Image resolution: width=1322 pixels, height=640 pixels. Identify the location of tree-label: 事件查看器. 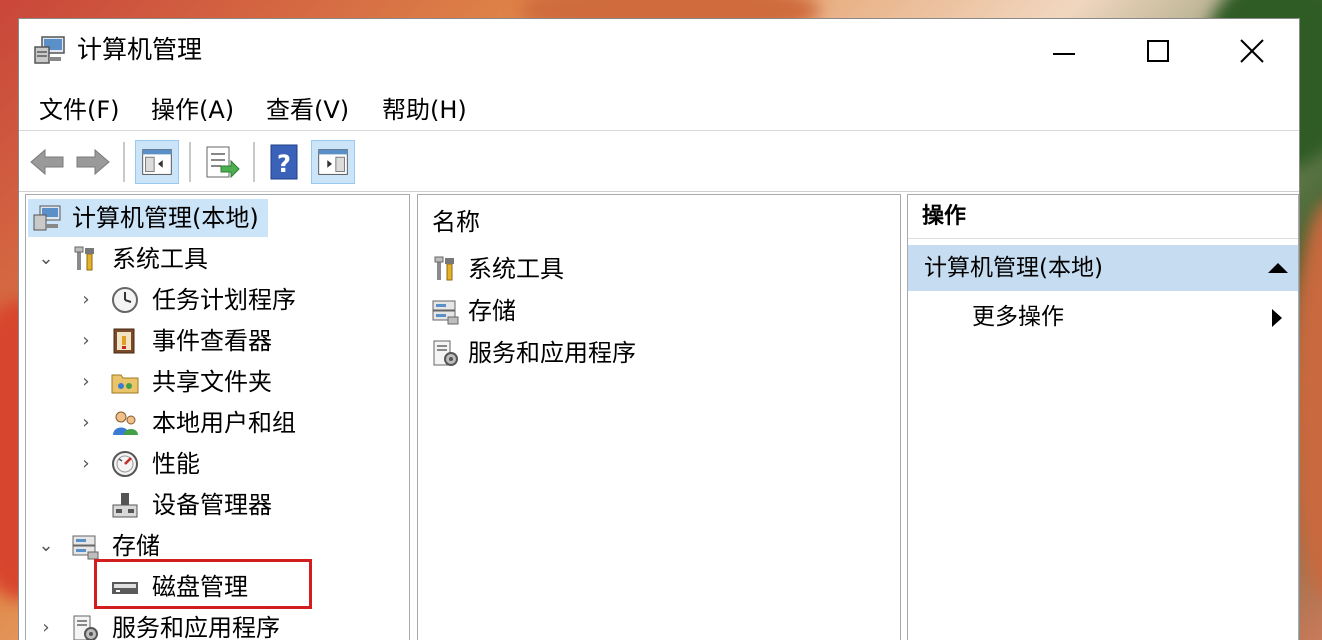
(212, 341).